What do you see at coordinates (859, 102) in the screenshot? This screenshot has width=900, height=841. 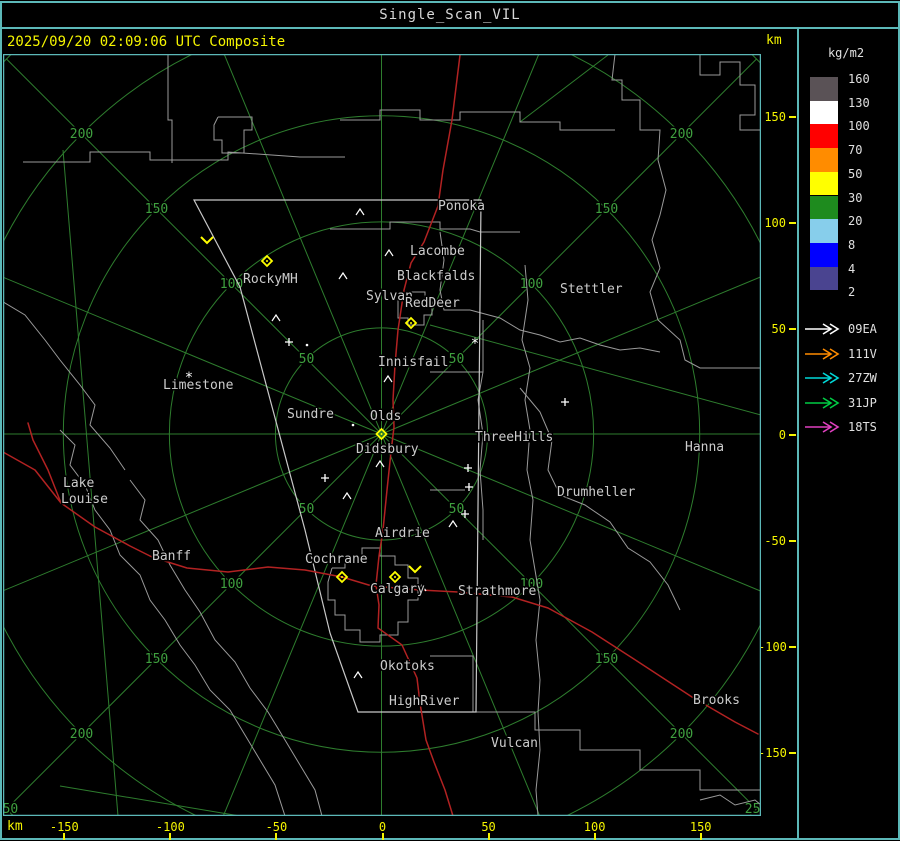 I see `colorbar-threshold-label: 130` at bounding box center [859, 102].